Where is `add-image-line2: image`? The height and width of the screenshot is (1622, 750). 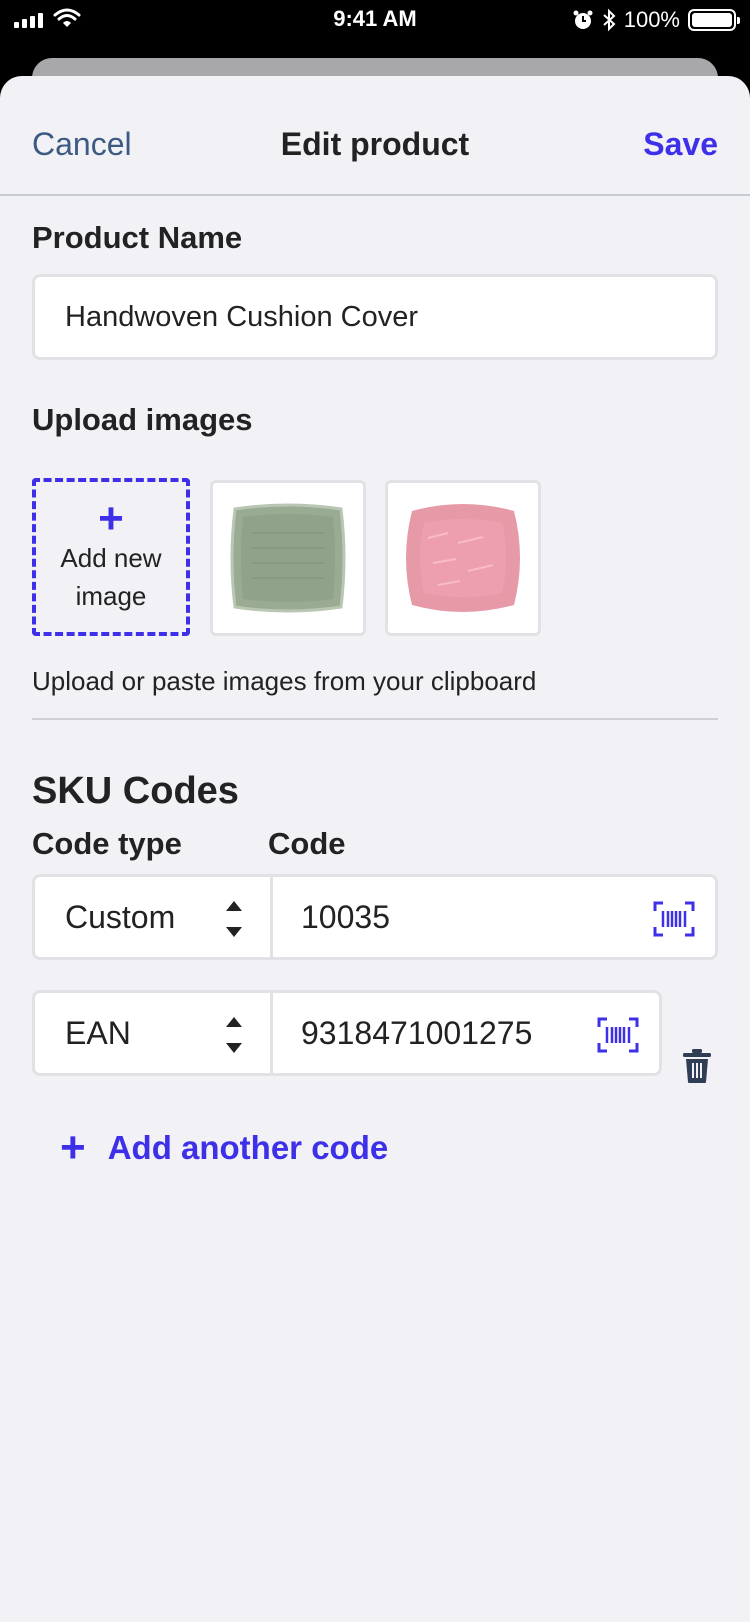
add-image-line2: image is located at coordinates (111, 596).